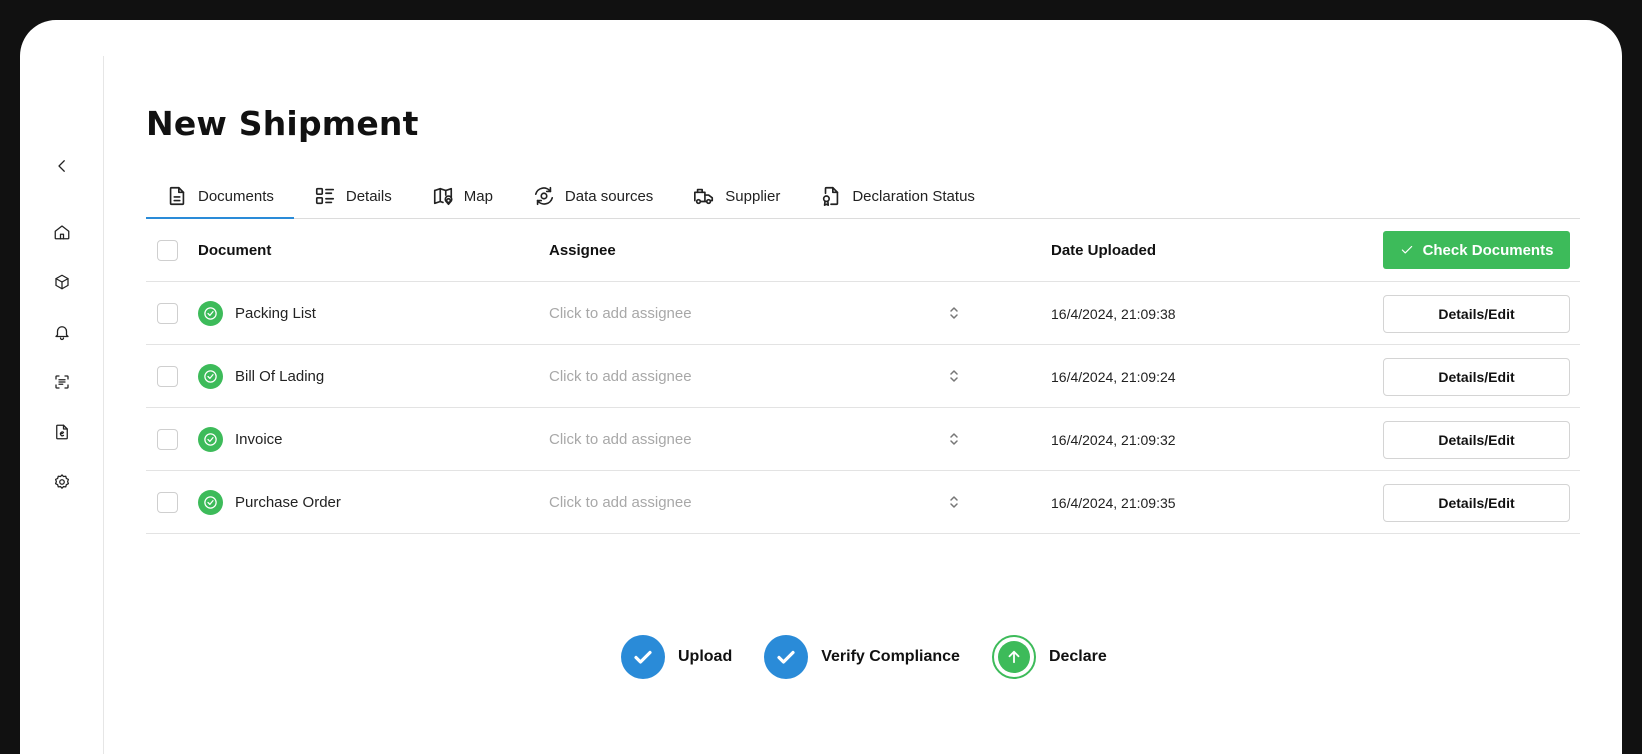  I want to click on bell-icon, so click(62, 333).